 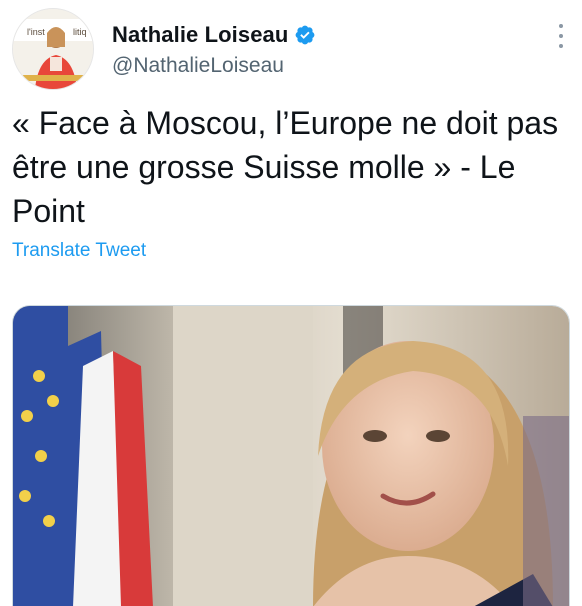 I want to click on svg-text: l'inst, so click(x=36, y=32).